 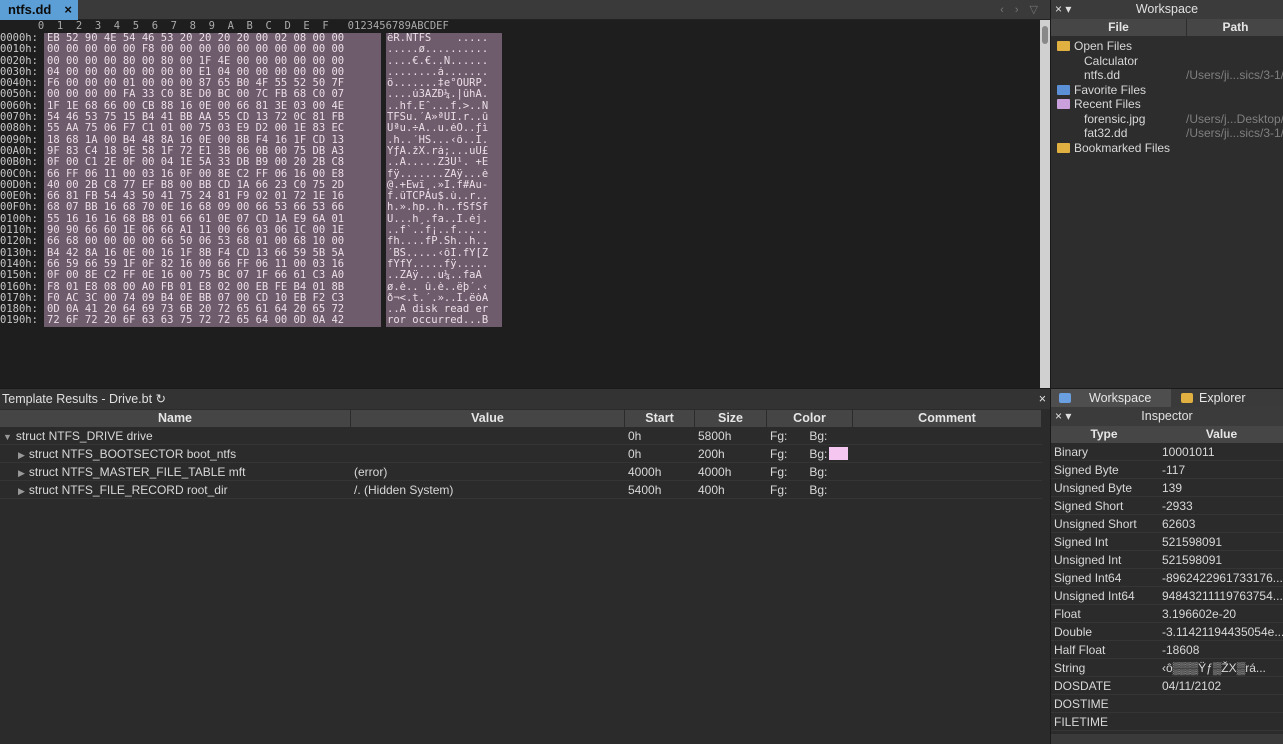 I want to click on inspector-value: 10001011, so click(x=1221, y=452).